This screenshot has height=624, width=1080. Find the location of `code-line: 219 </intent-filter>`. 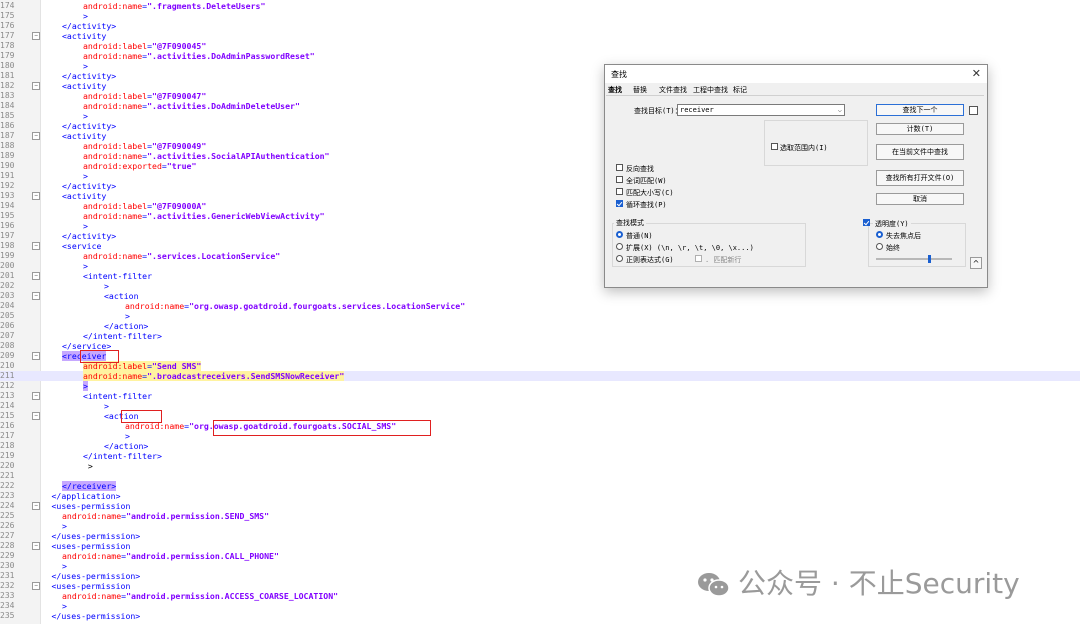

code-line: 219 </intent-filter> is located at coordinates (540, 456).